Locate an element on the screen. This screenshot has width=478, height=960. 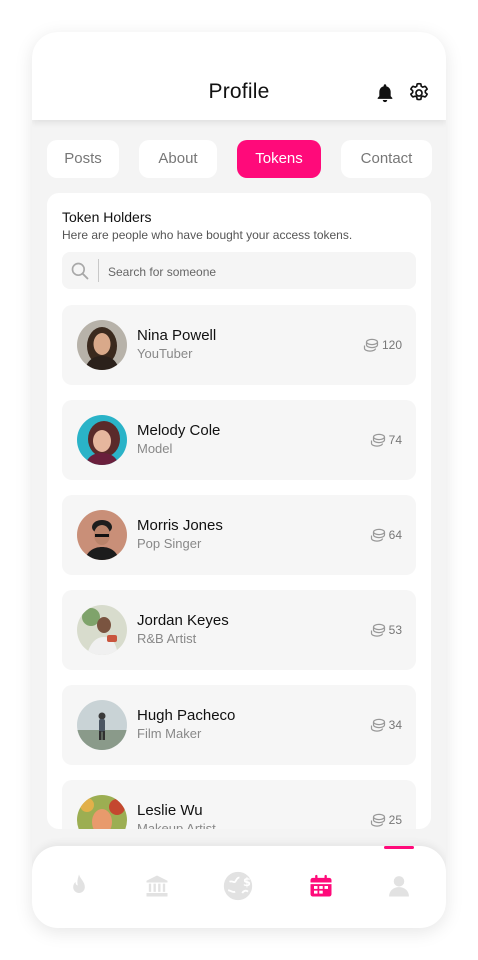
list-item: Melody Cole Model 74 is located at coordinates (239, 440).